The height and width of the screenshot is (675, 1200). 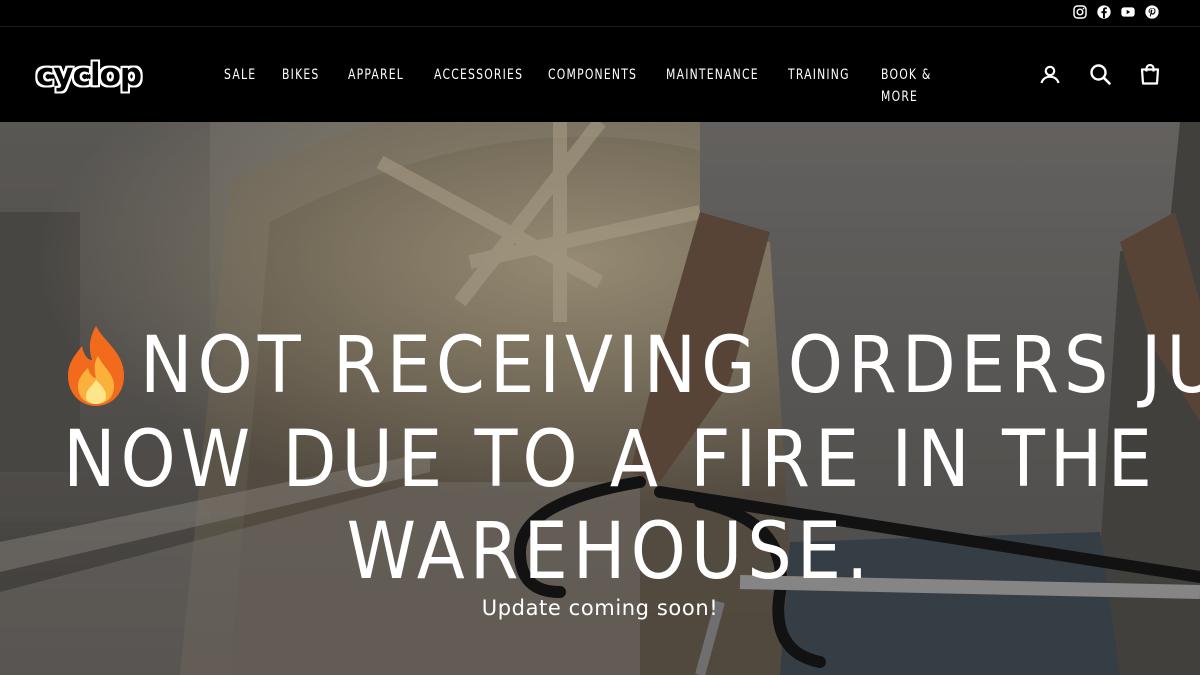 I want to click on hero-headline-line-3: WAREHOUSE., so click(x=610, y=551).